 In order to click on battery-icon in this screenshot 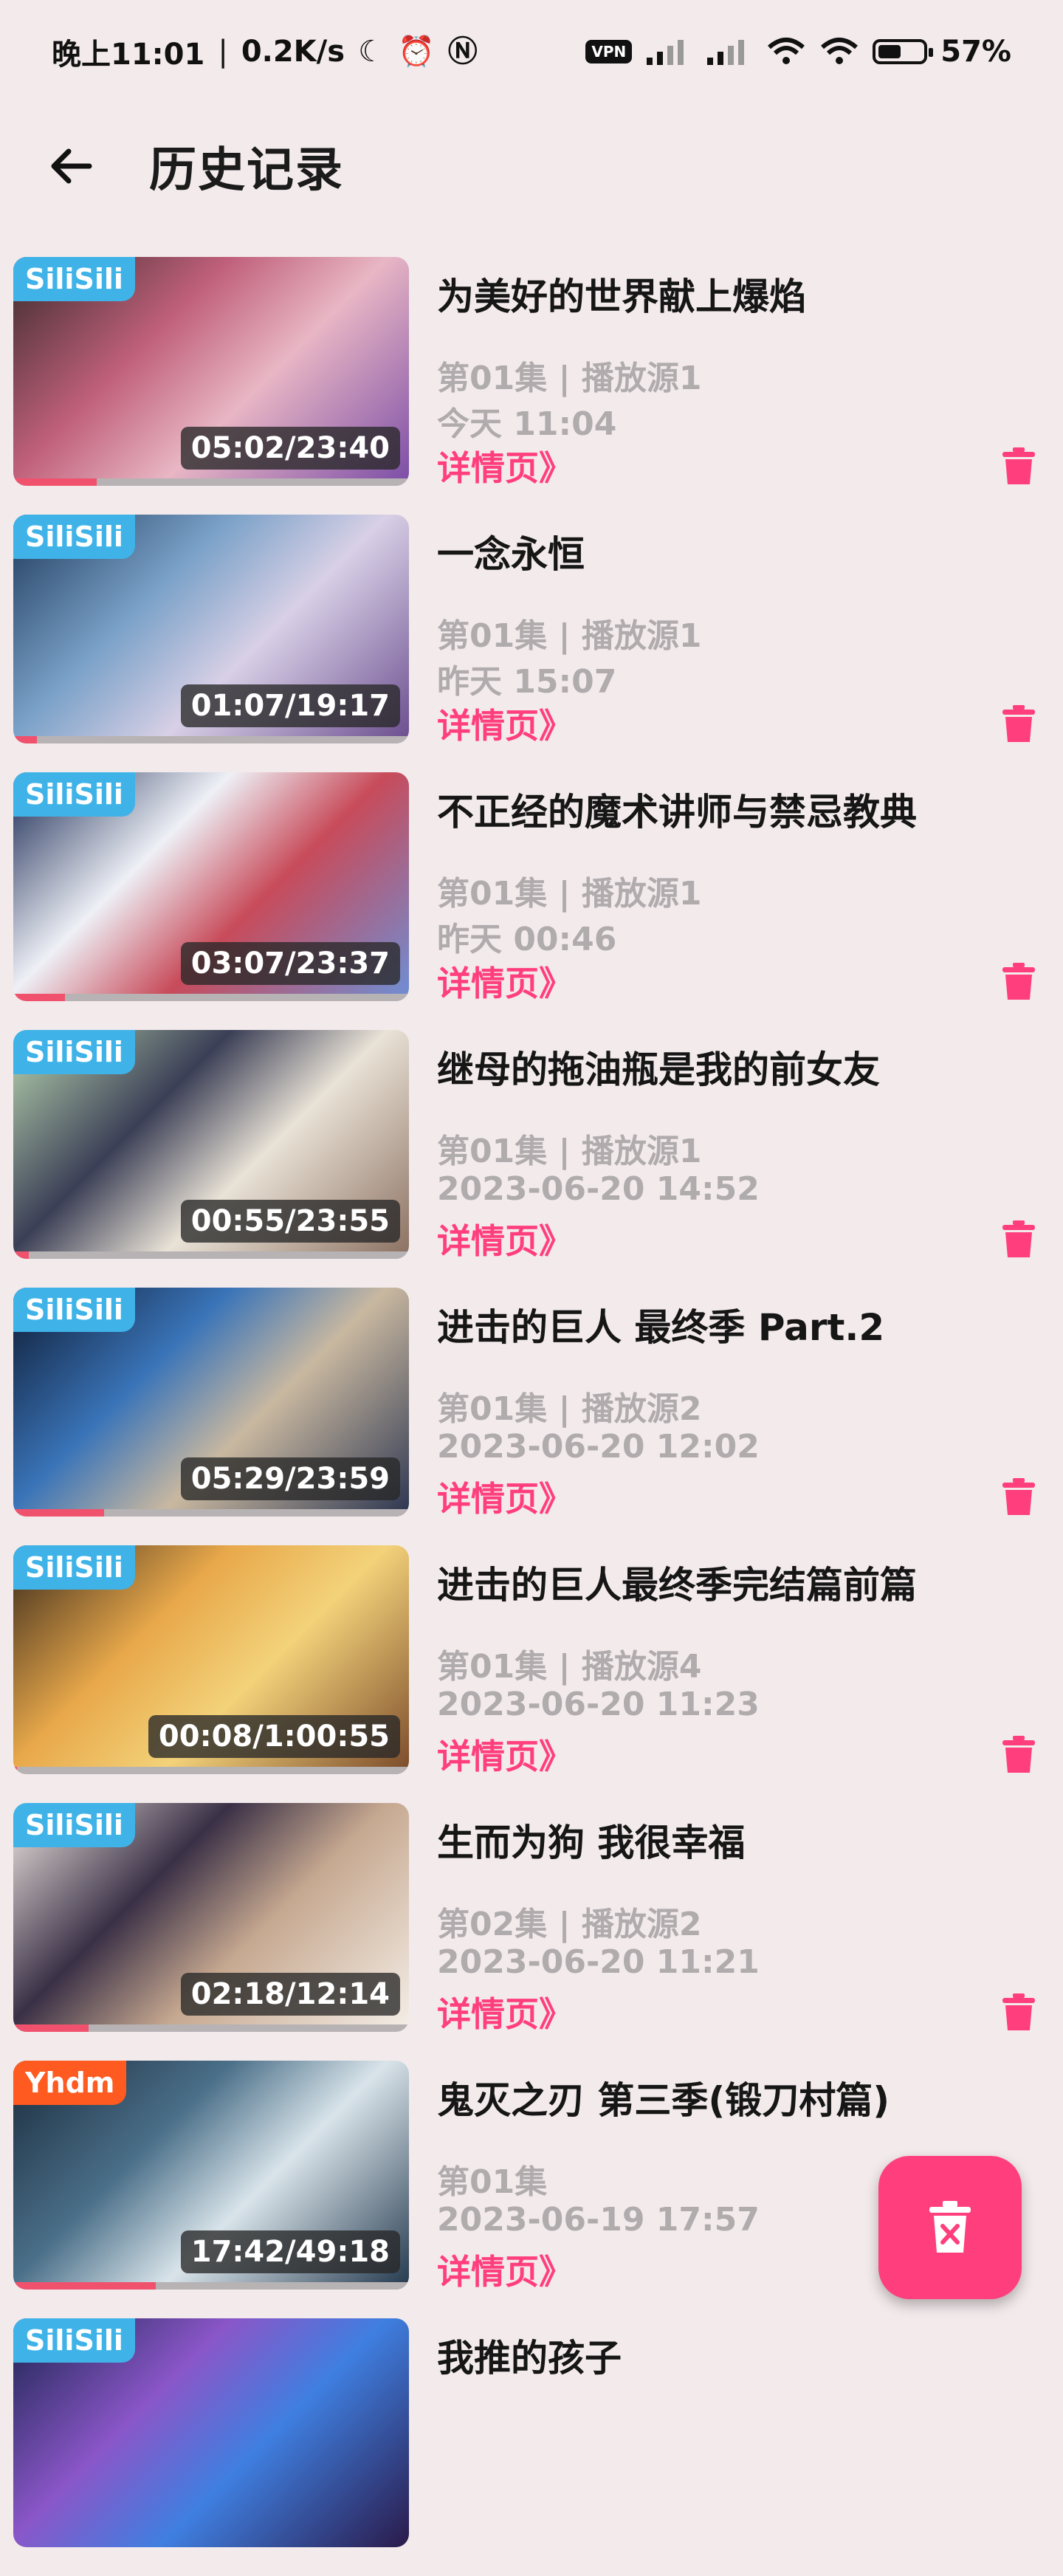, I will do `click(904, 51)`.